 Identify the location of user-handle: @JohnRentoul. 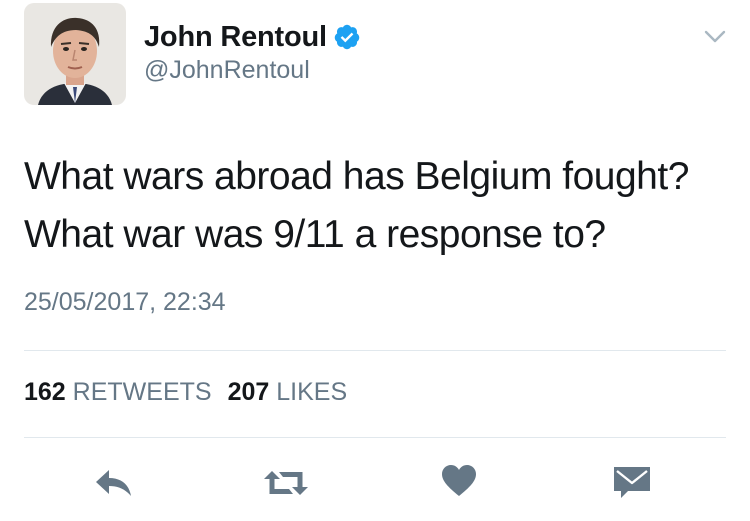
(227, 70).